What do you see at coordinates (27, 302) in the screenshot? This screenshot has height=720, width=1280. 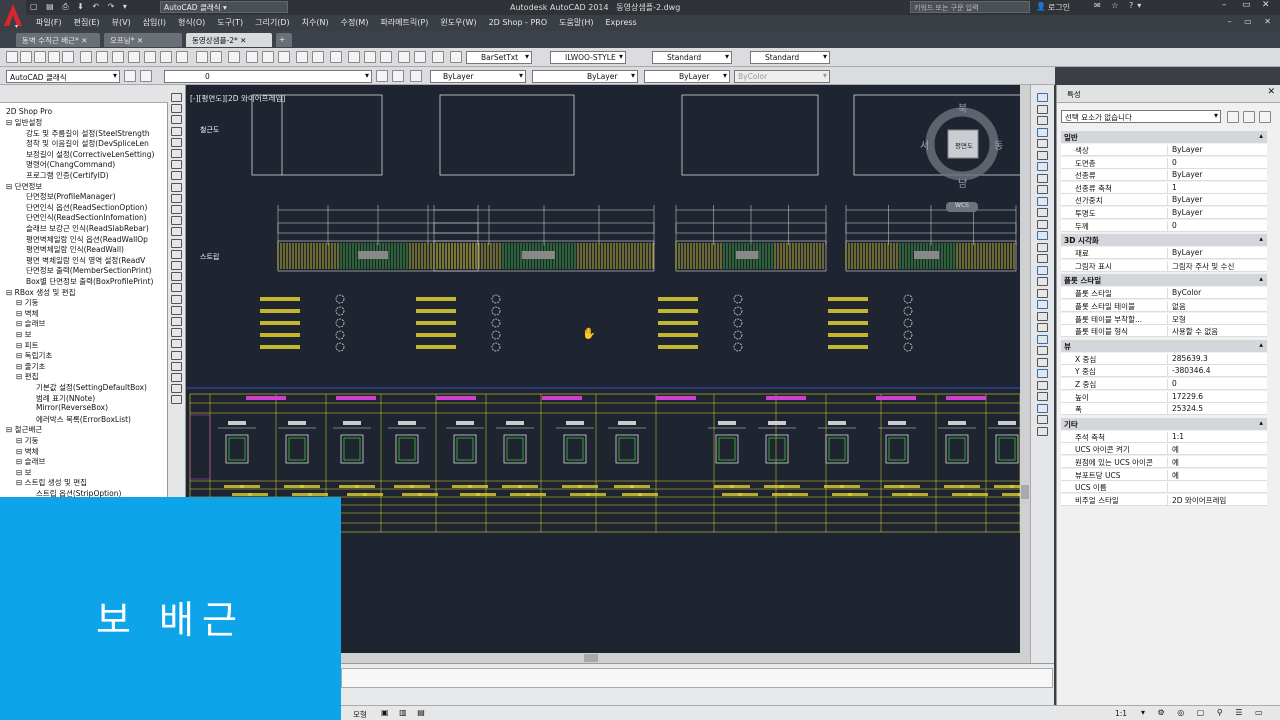 I see `tree-item: ⊟ 기둥` at bounding box center [27, 302].